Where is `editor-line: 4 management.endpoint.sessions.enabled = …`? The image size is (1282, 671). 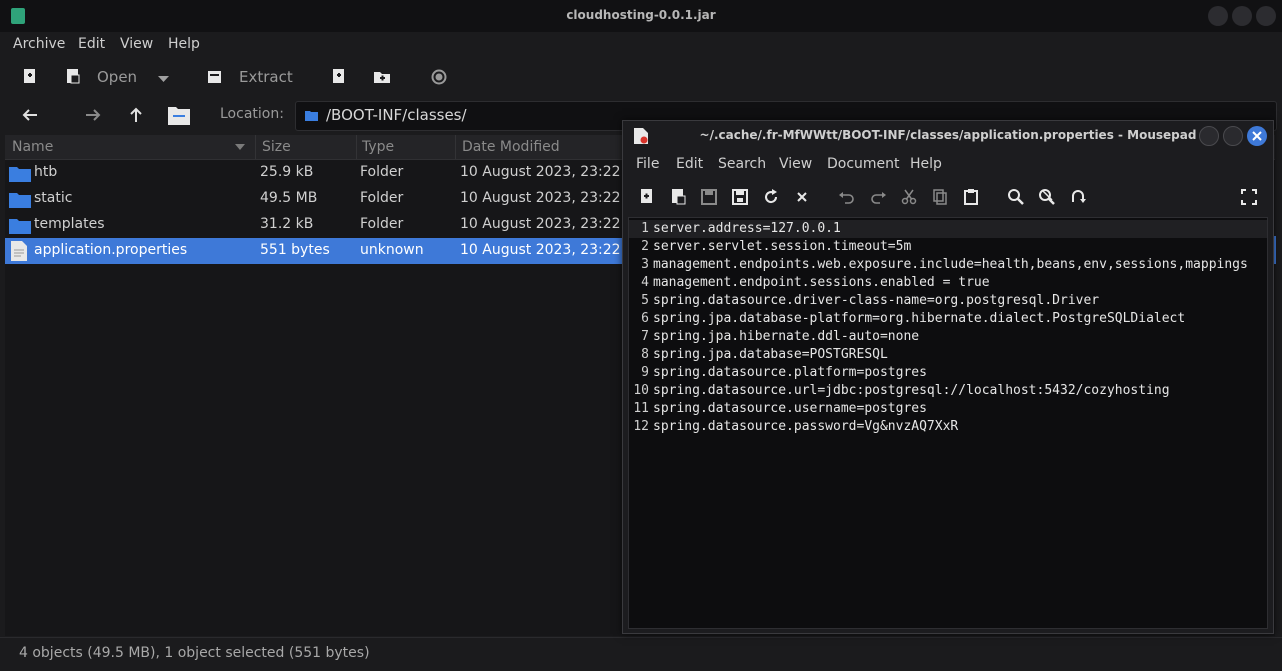
editor-line: 4 management.endpoint.sessions.enabled = … is located at coordinates (948, 283).